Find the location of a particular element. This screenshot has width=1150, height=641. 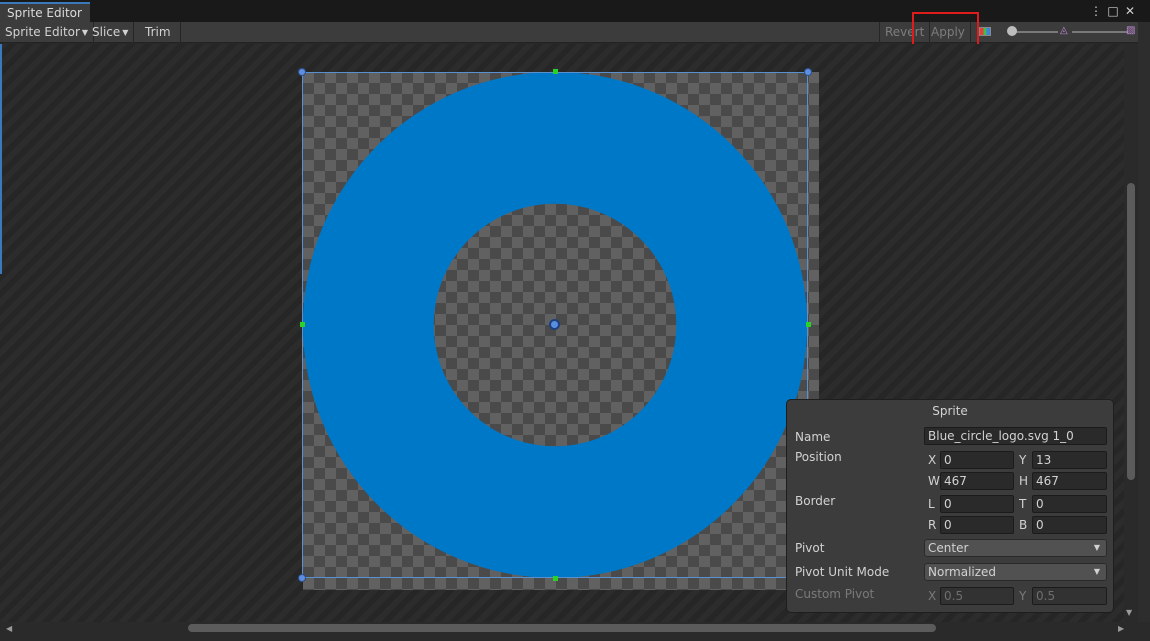

y-label: Y is located at coordinates (1023, 460).